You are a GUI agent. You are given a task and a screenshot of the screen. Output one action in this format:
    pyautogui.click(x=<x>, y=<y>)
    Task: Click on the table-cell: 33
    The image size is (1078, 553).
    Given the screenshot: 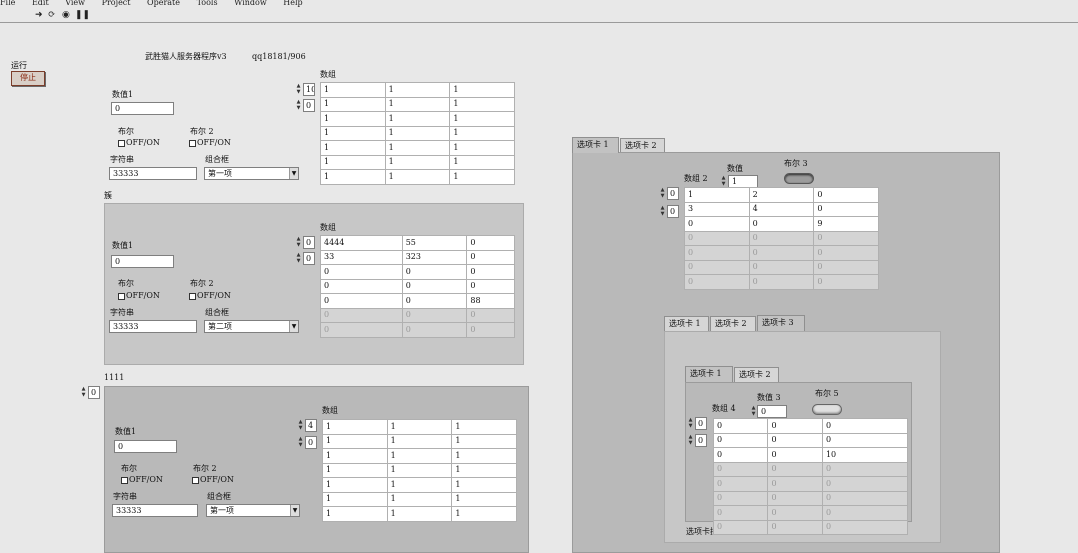 What is the action you would take?
    pyautogui.click(x=361, y=257)
    